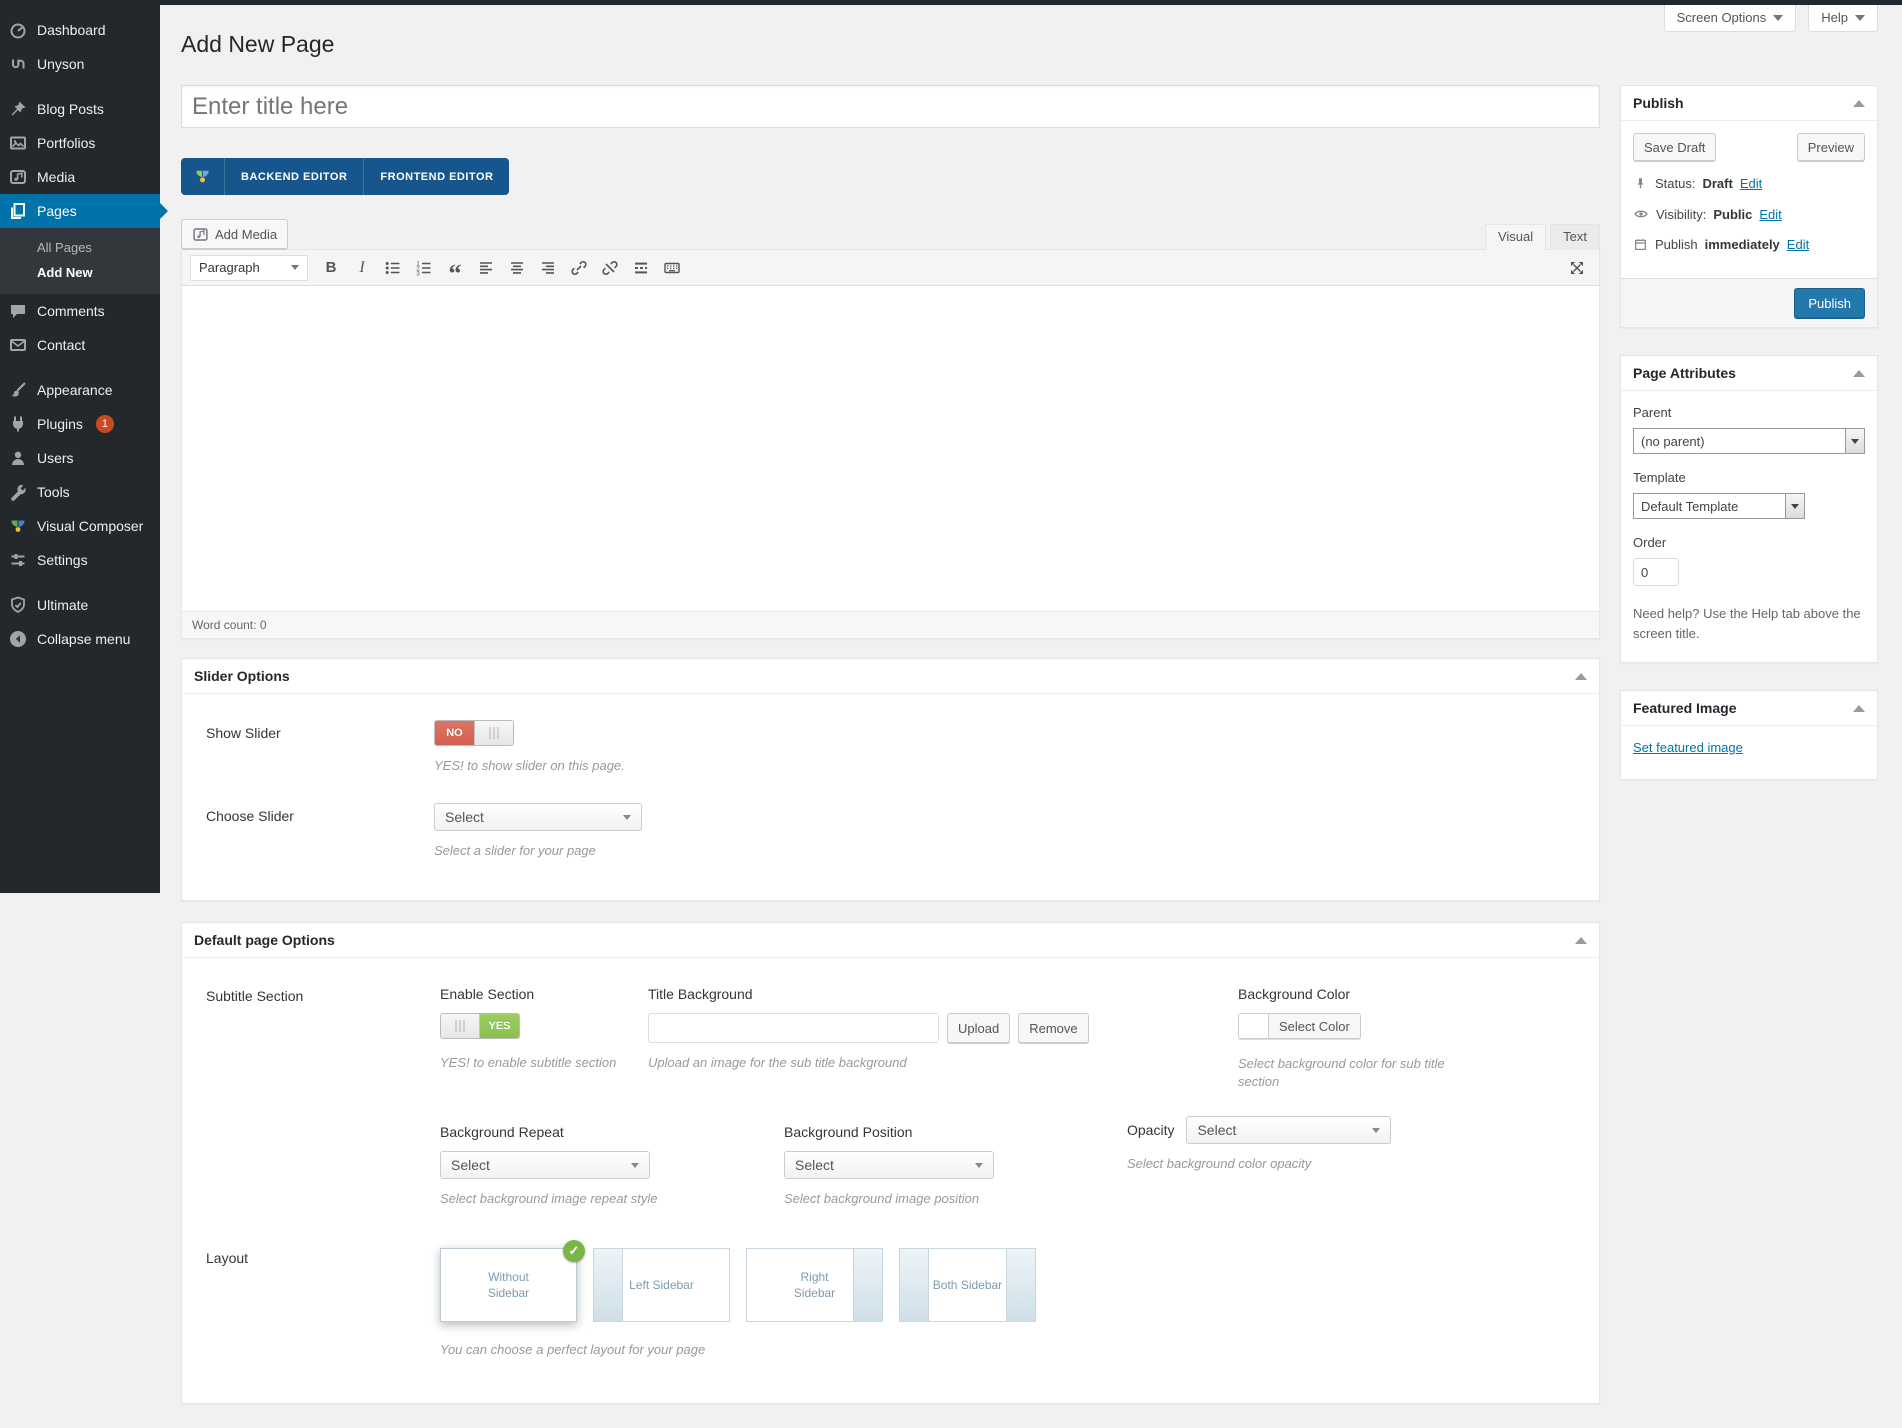 The width and height of the screenshot is (1902, 1428). Describe the element at coordinates (1730, 18) in the screenshot. I see `screen-options-tab: Screen Options` at that location.